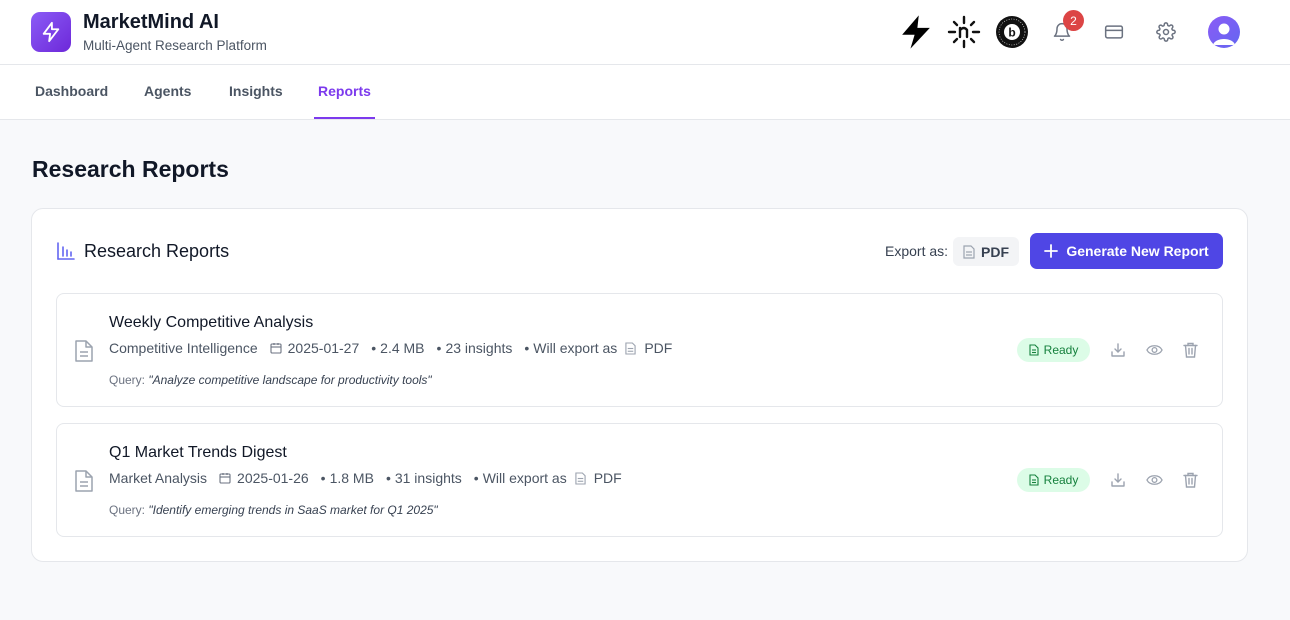 The height and width of the screenshot is (620, 1290). What do you see at coordinates (479, 348) in the screenshot?
I see `report-insights: 23 insights` at bounding box center [479, 348].